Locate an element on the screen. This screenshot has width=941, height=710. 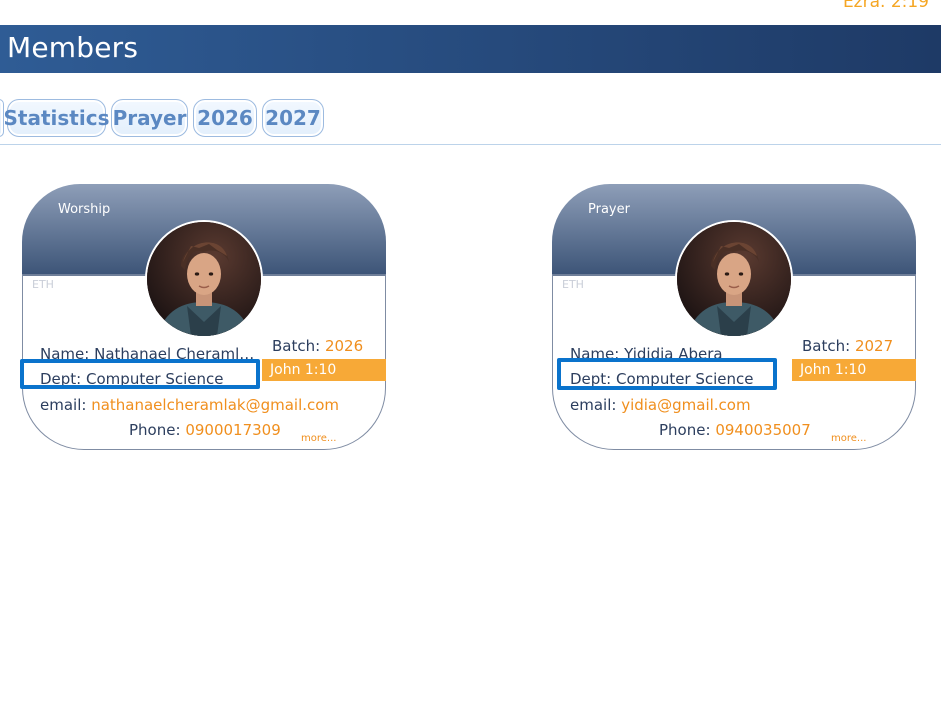
tab-prayer: Prayer is located at coordinates (149, 118).